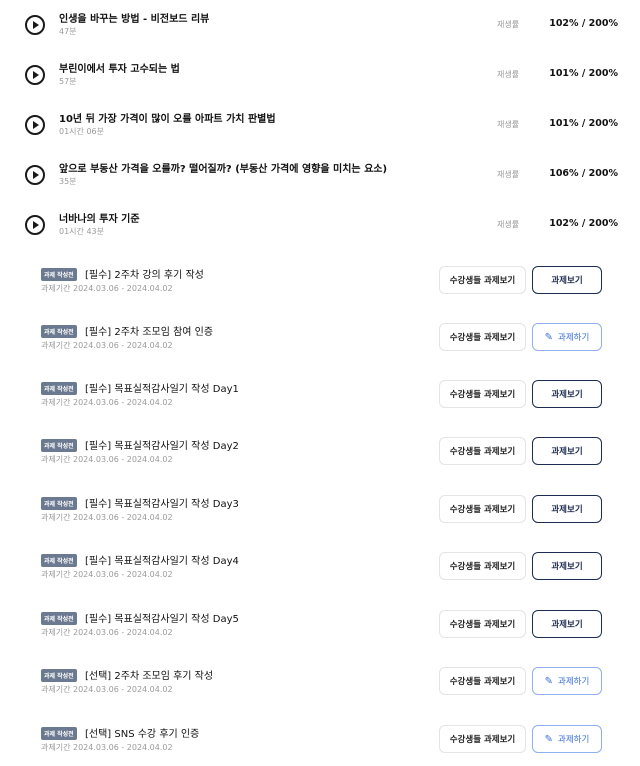 Image resolution: width=640 pixels, height=766 pixels. Describe the element at coordinates (99, 217) in the screenshot. I see `lecture-title: 너바나의 투자 기준` at that location.